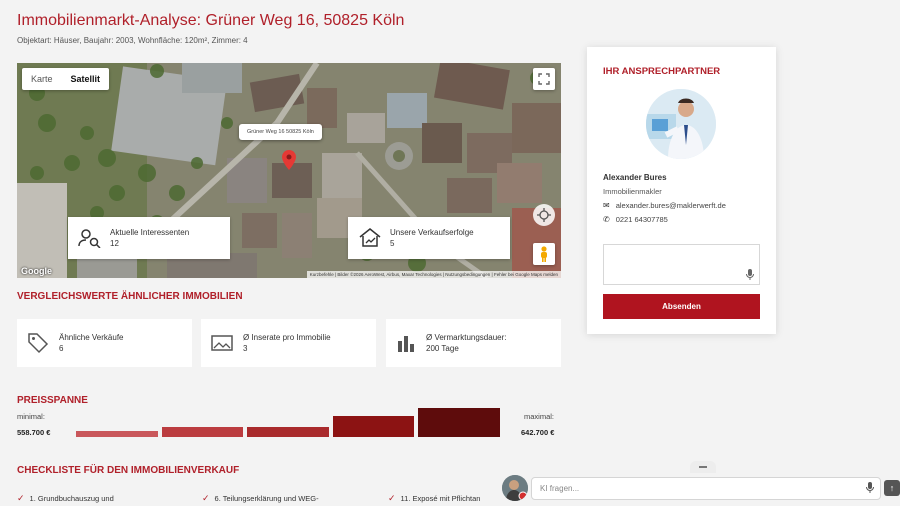  I want to click on price-min-label: minimal:, so click(31, 416).